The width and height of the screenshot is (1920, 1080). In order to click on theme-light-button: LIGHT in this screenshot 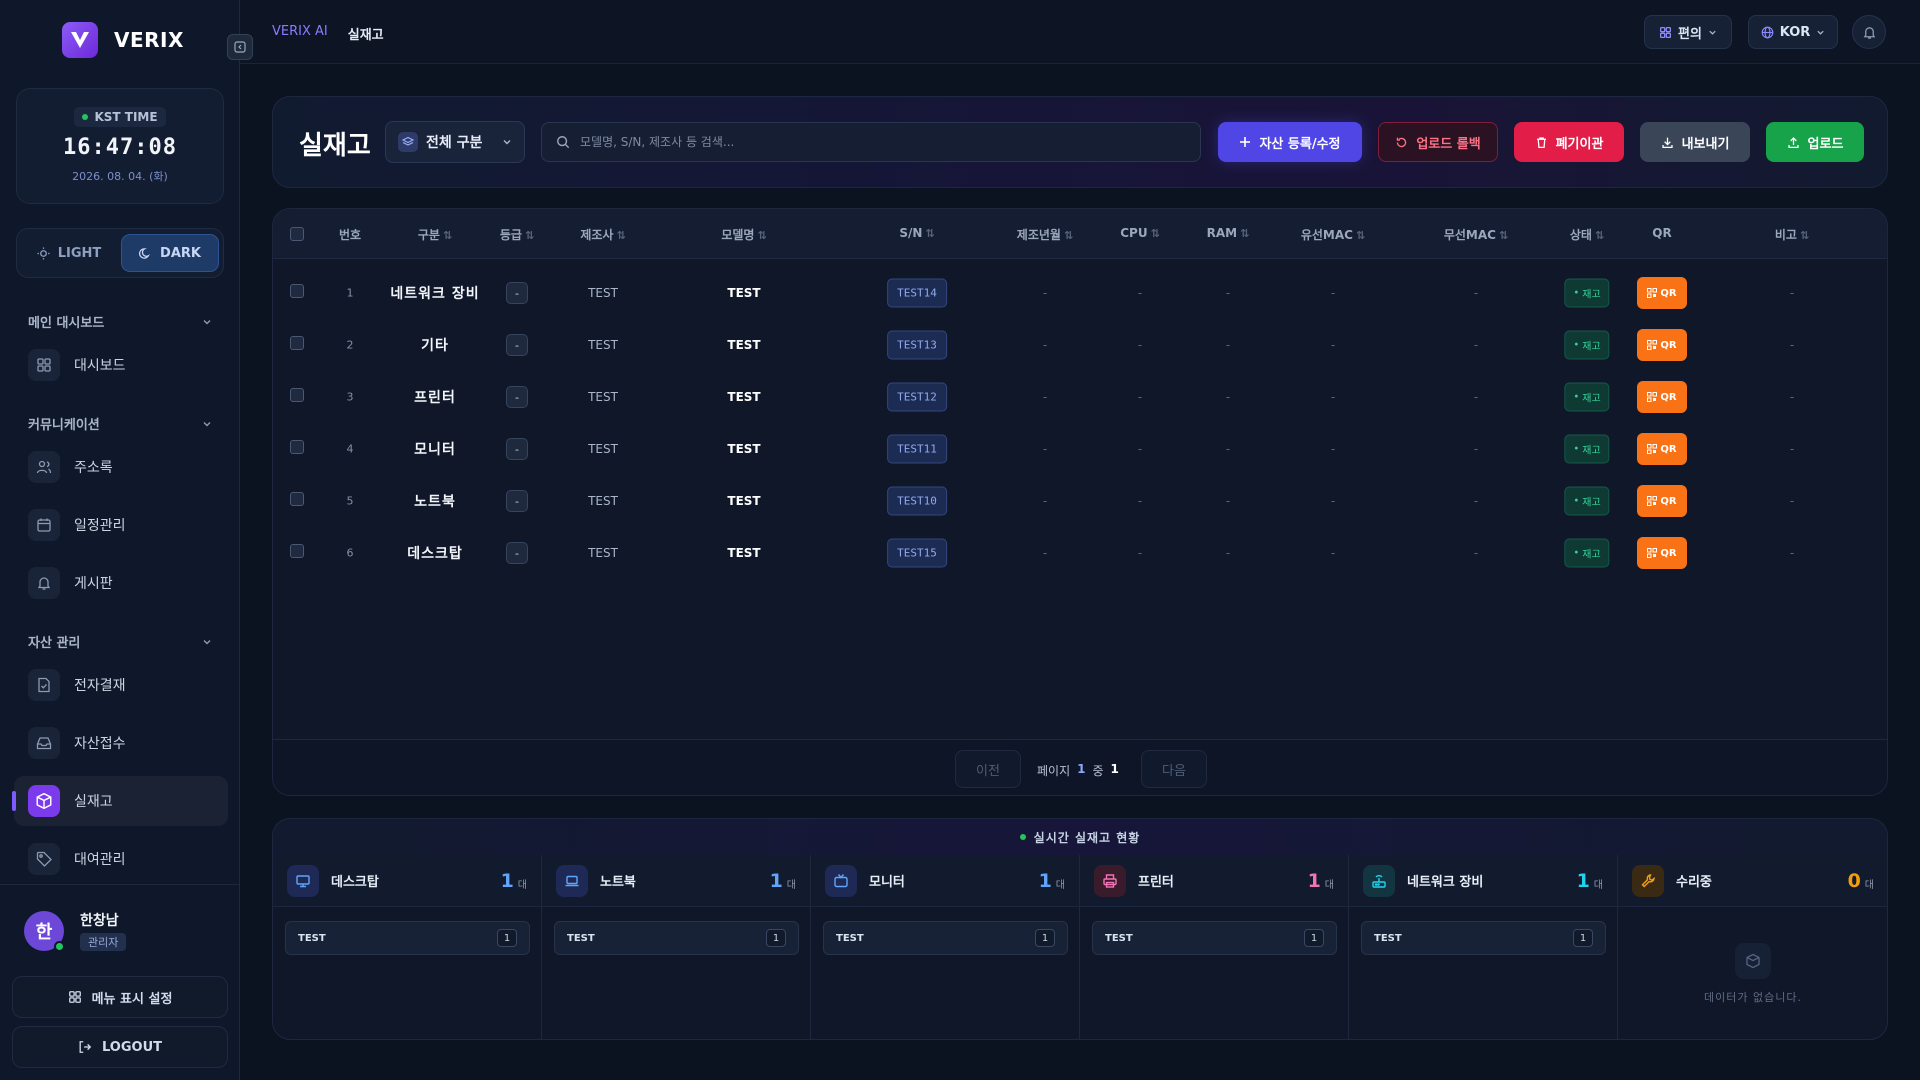, I will do `click(69, 253)`.